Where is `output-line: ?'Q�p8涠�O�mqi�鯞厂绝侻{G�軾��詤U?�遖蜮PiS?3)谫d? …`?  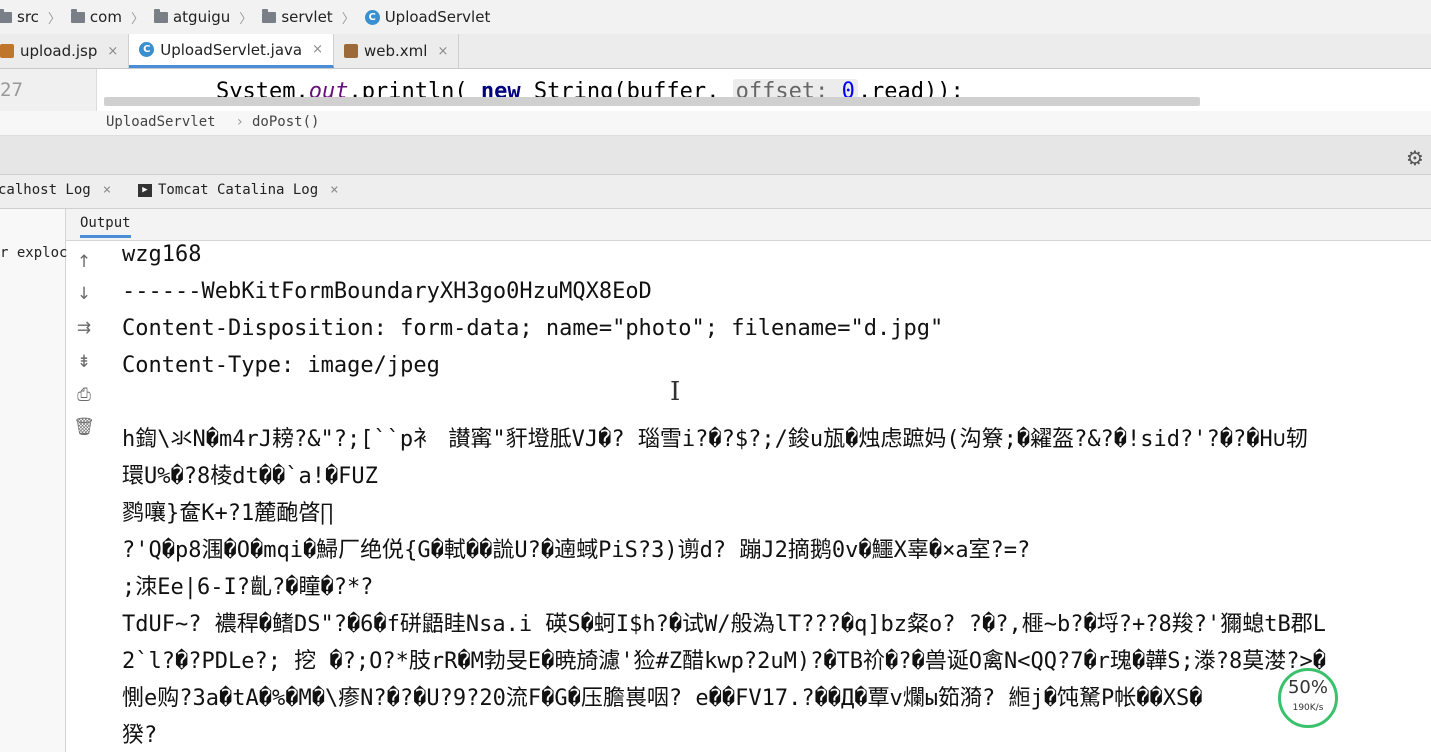
output-line: ?'Q�p8涠�O�mqi�鯞厂绝侻{G�軾��詤U?�遖蜮PiS?3)谫d? … is located at coordinates (576, 550).